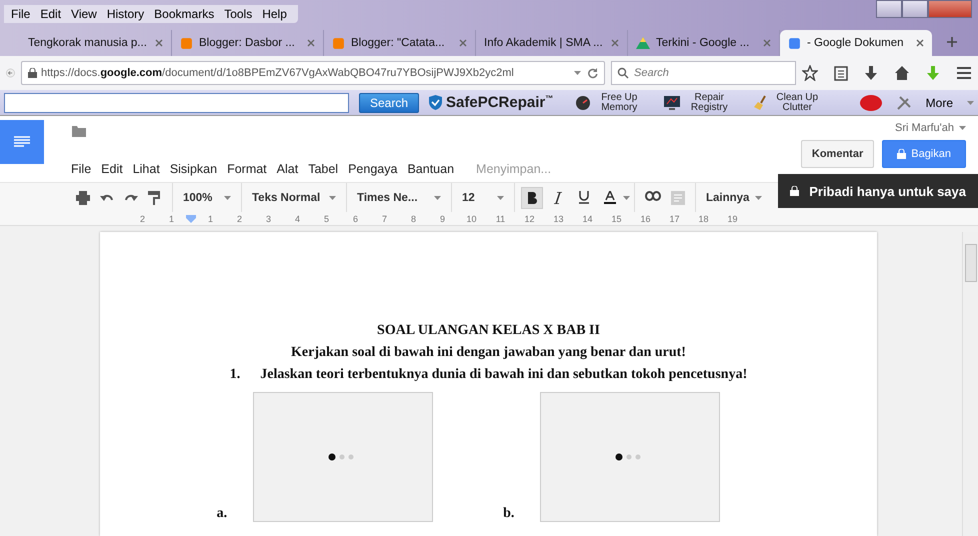  I want to click on folder-icon, so click(79, 131).